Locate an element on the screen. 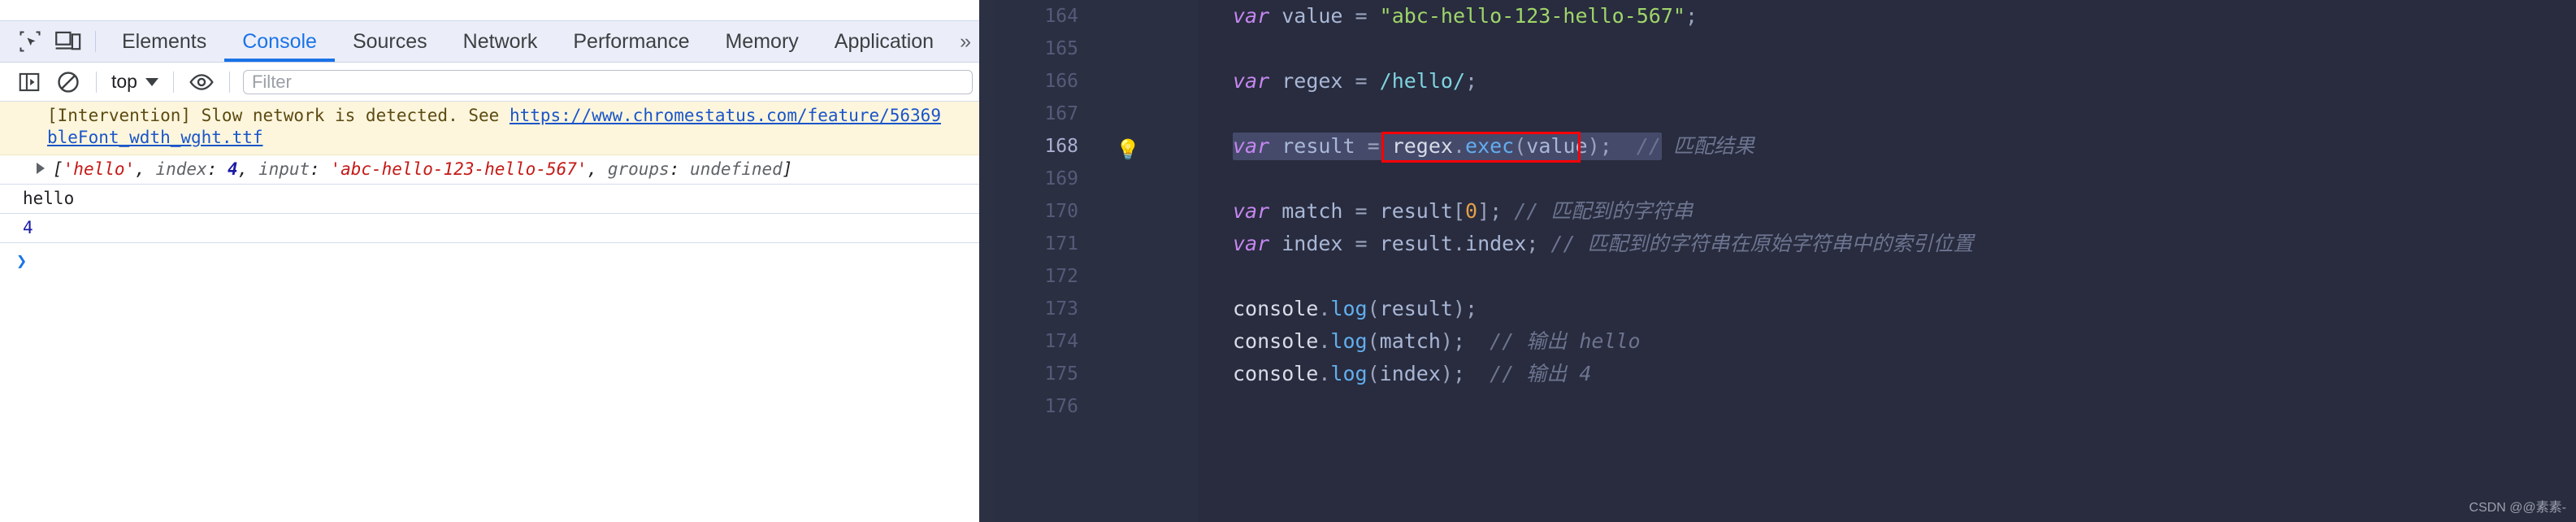 This screenshot has width=2576, height=522. tab-elements: Elements is located at coordinates (164, 41).